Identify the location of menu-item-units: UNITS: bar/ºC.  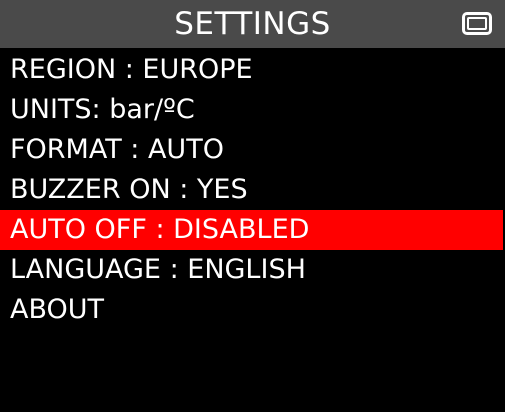
(251, 110).